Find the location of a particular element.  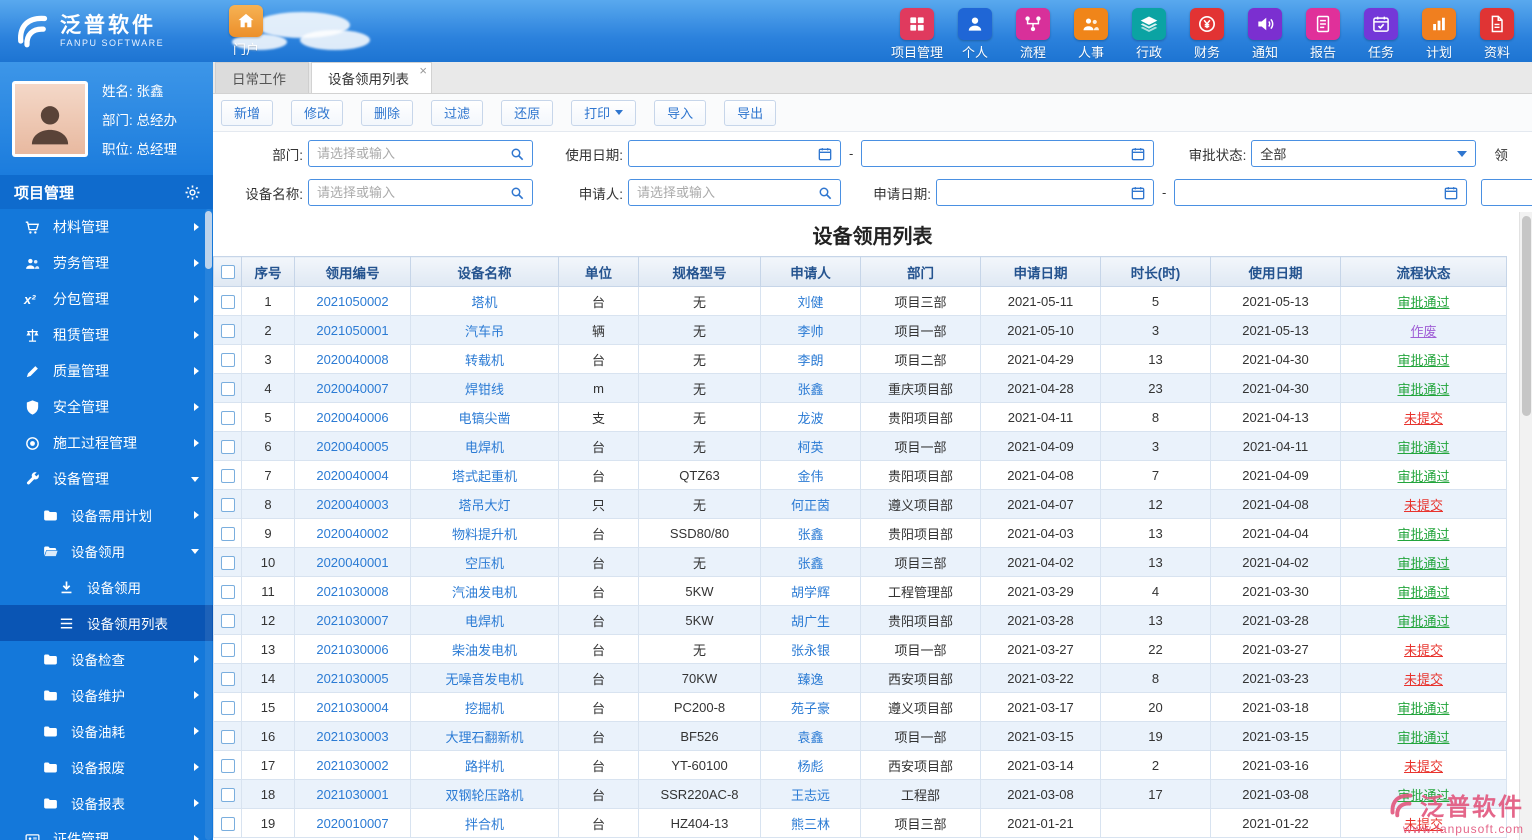

link-applicant: 张永银 is located at coordinates (810, 650).